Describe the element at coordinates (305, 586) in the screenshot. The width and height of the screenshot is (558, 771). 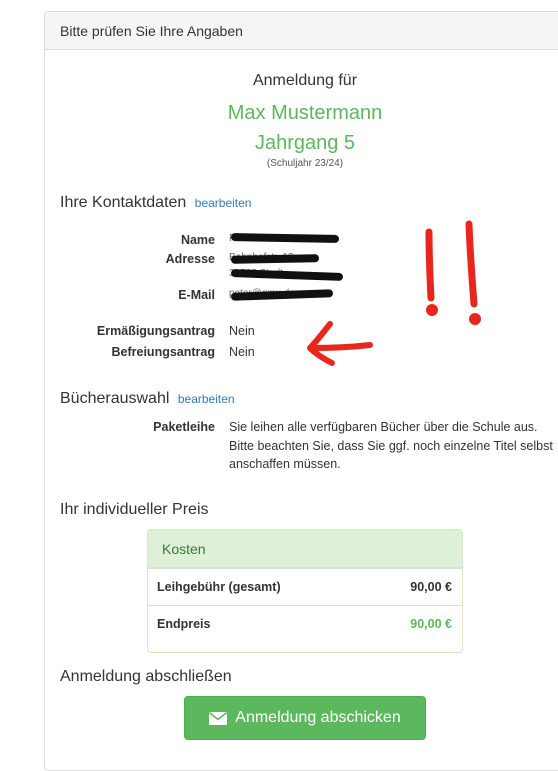
I see `price-row: Leihgebühr (gesamt) 90,00 €` at that location.